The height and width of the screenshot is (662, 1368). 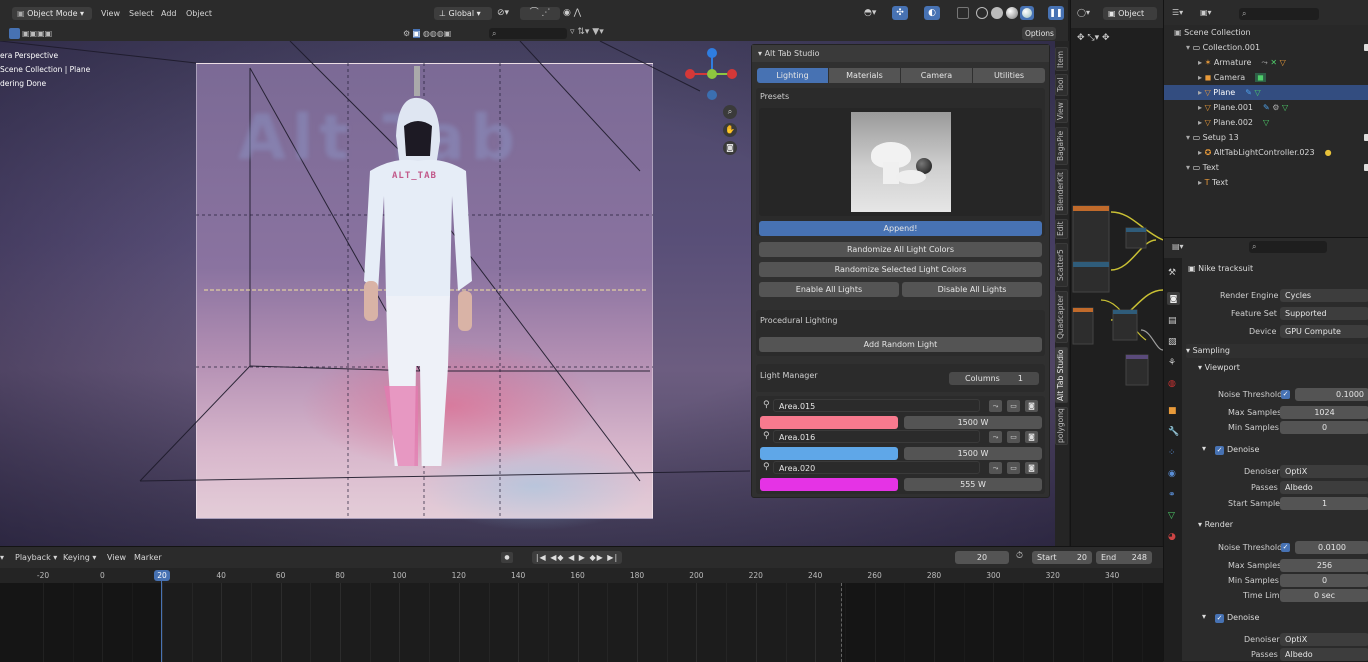 I want to click on outliner-row: ▸ T Text, so click(x=1266, y=182).